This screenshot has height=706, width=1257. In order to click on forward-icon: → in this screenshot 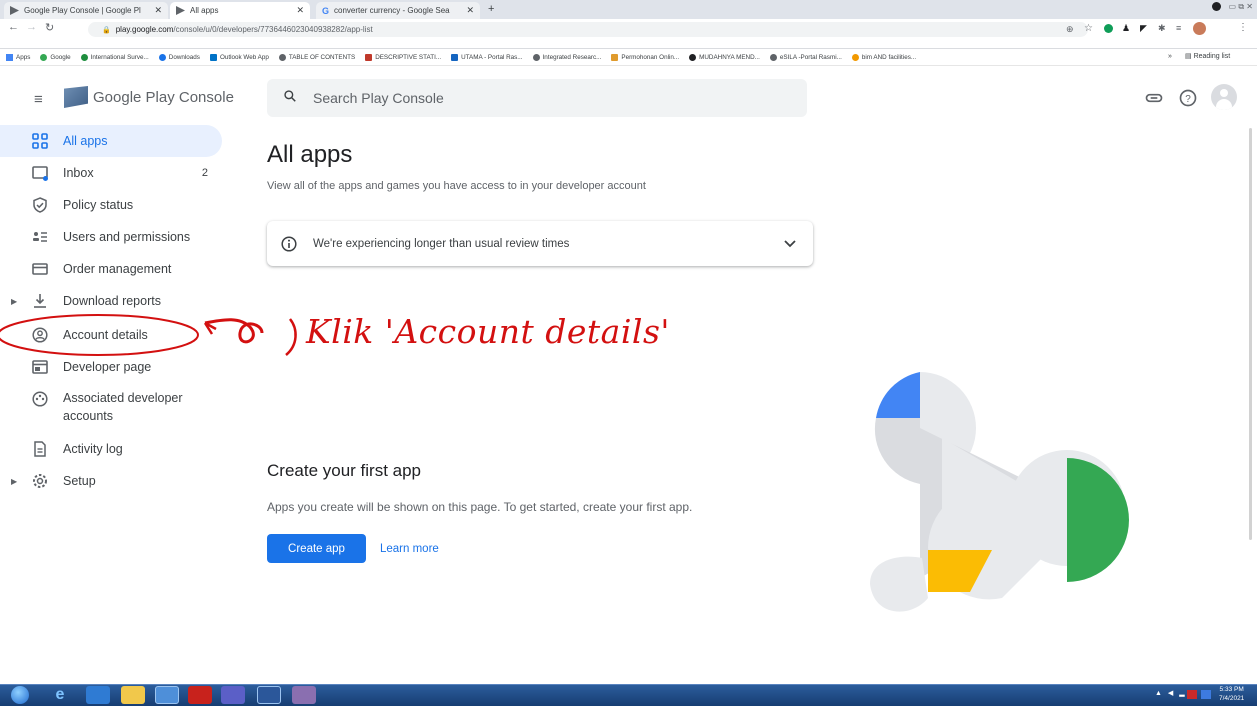, I will do `click(31, 27)`.